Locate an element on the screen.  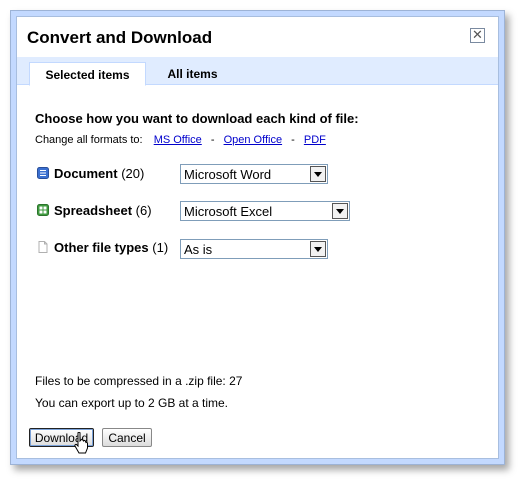
ms-office-link: MS Office is located at coordinates (178, 140).